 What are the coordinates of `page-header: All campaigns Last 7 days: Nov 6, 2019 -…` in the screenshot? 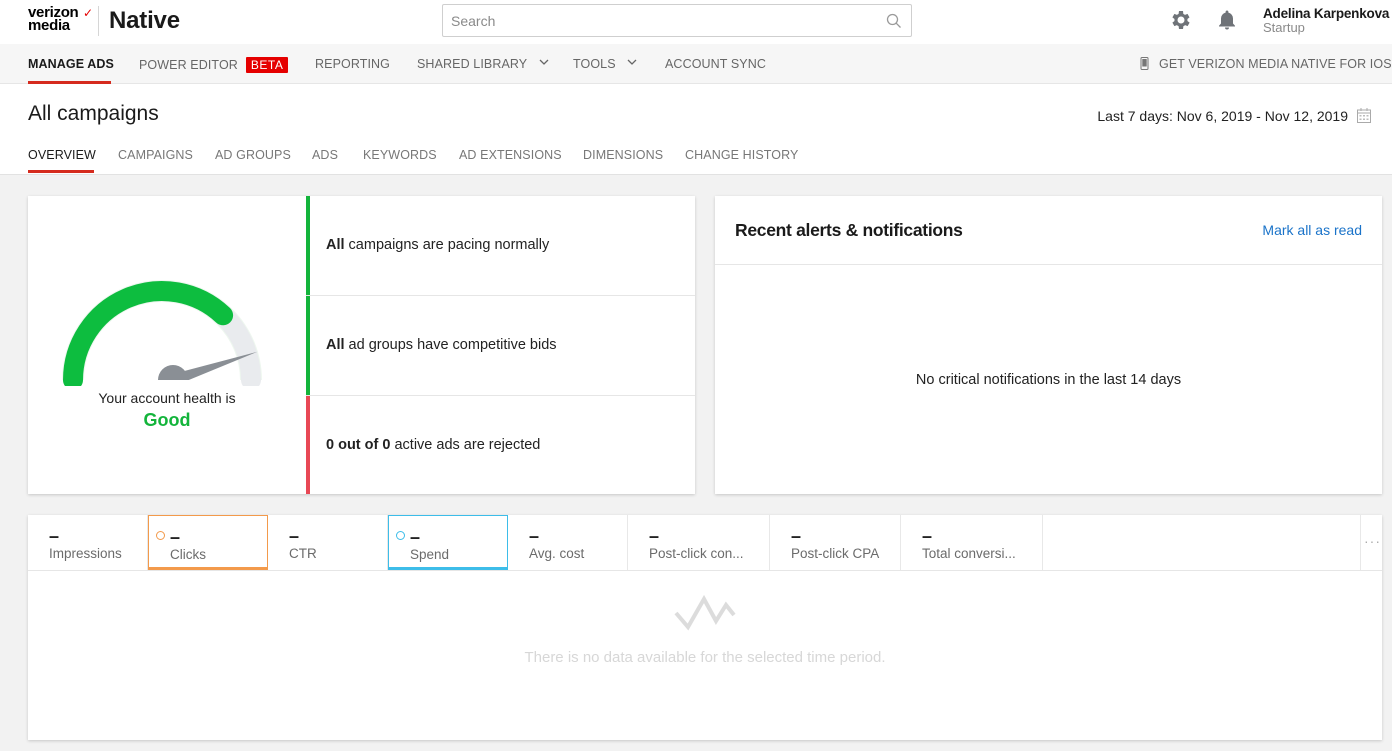 It's located at (696, 129).